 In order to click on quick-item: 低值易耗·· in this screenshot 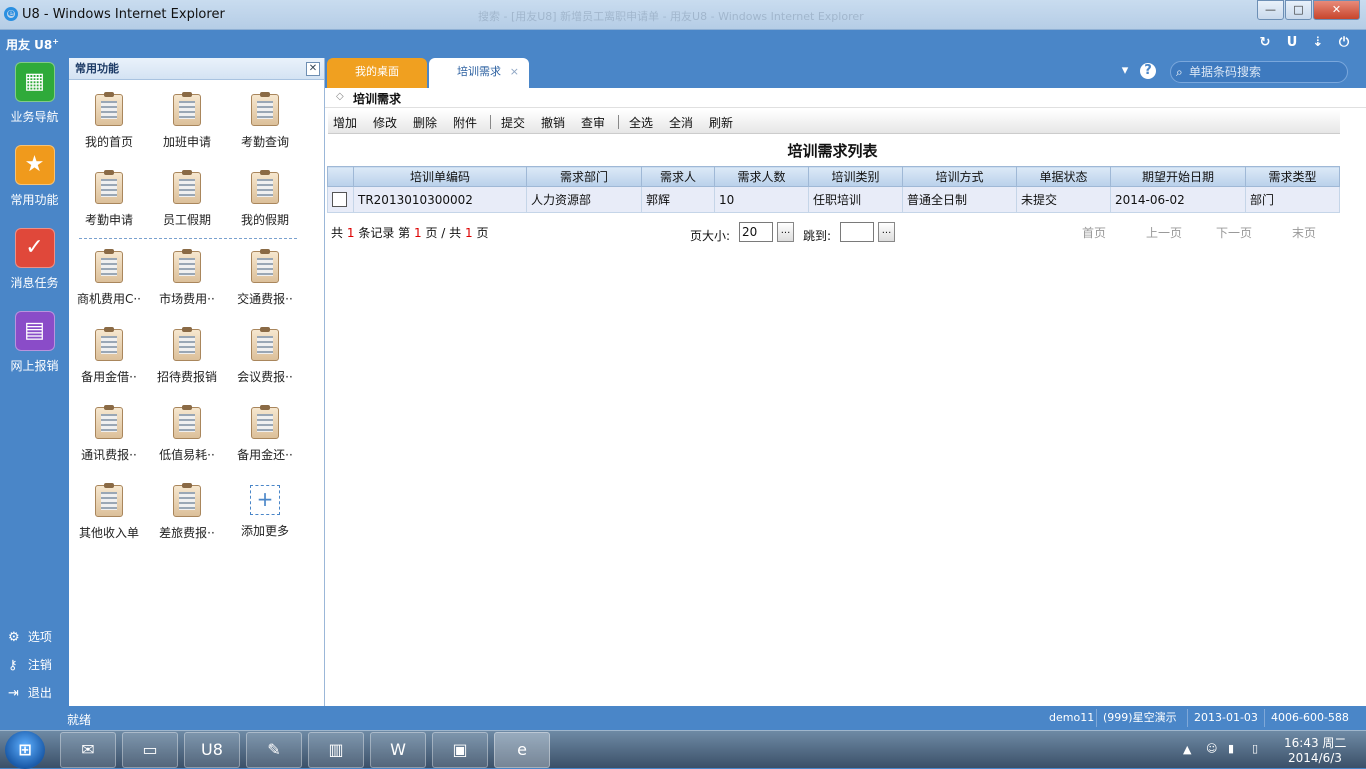, I will do `click(187, 434)`.